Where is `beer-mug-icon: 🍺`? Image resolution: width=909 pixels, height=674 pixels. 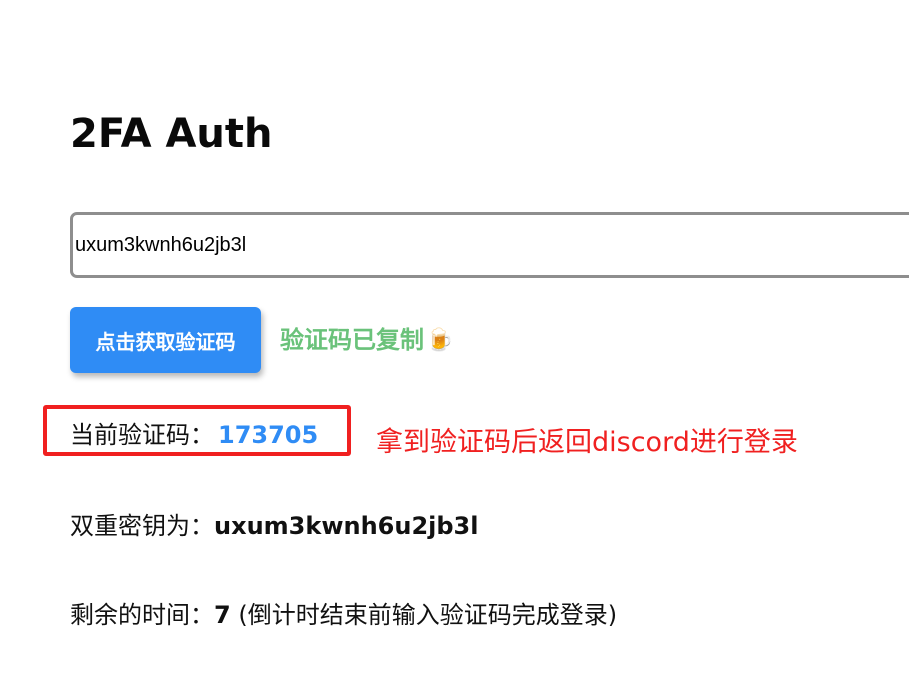 beer-mug-icon: 🍺 is located at coordinates (440, 340).